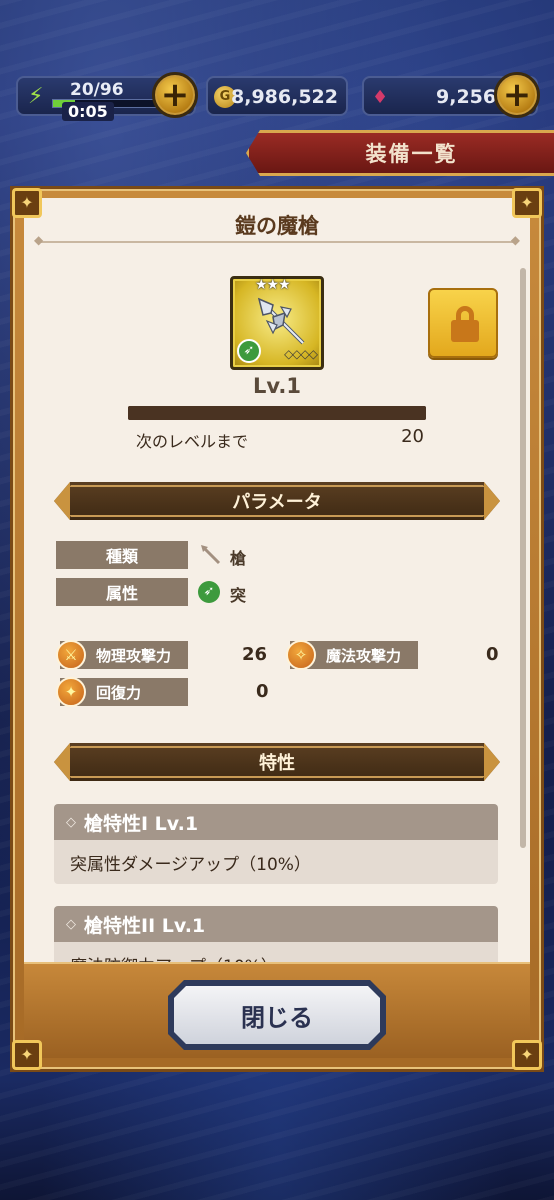  Describe the element at coordinates (276, 862) in the screenshot. I see `trait-description: 突属性ダメージアップ（10%）` at that location.